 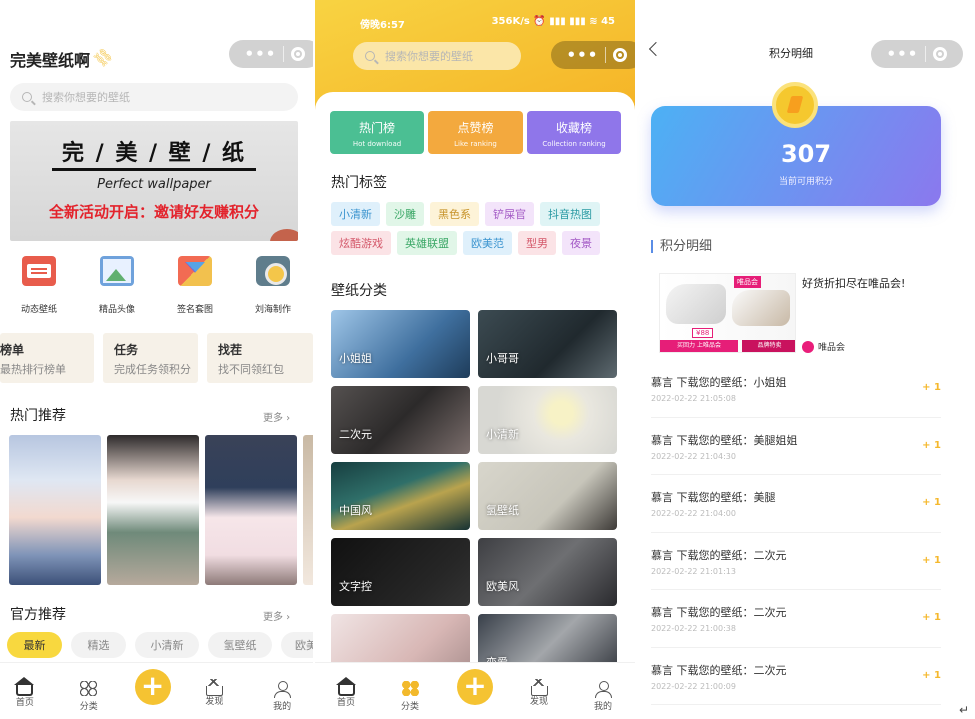 I want to click on nav-label: 首页, so click(x=345, y=703).